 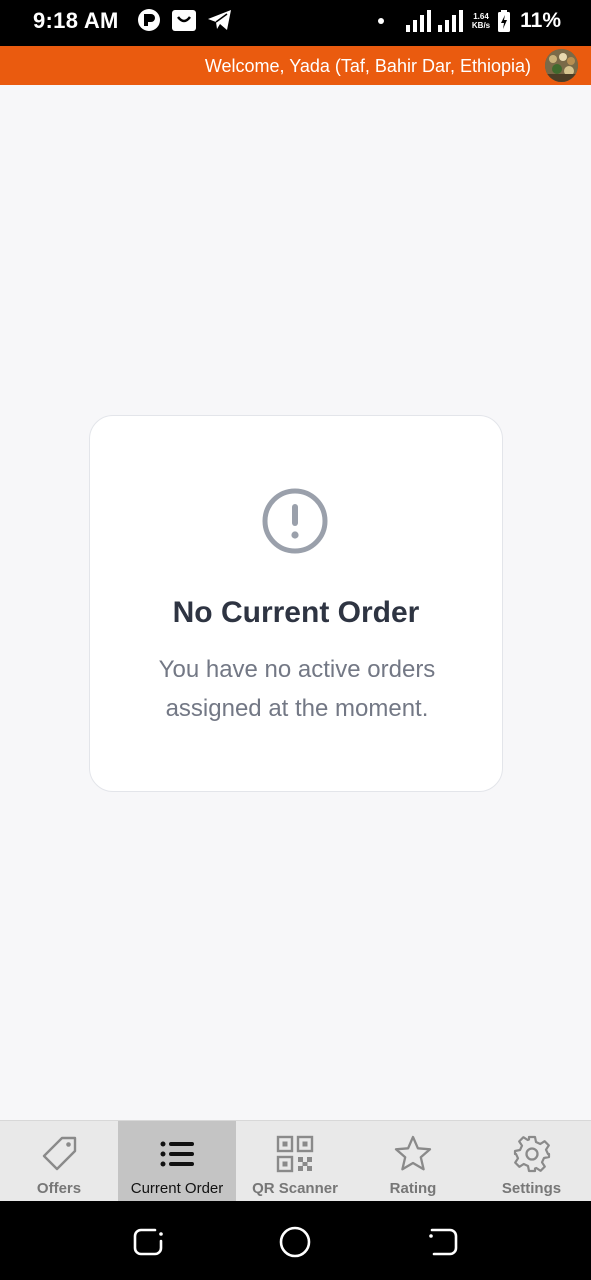 I want to click on empty-state-title: No Current Order, so click(x=296, y=612).